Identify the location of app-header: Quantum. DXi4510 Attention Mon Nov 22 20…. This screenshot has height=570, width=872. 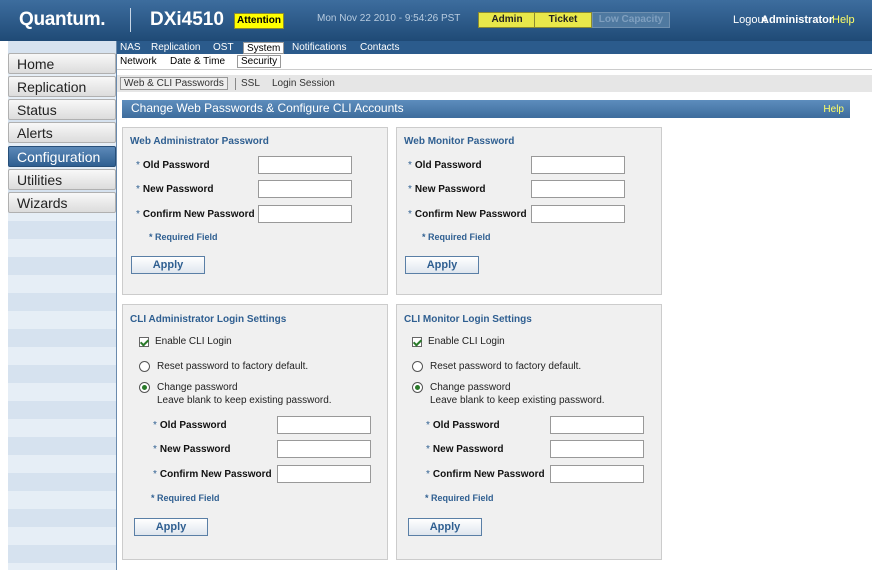
(436, 20).